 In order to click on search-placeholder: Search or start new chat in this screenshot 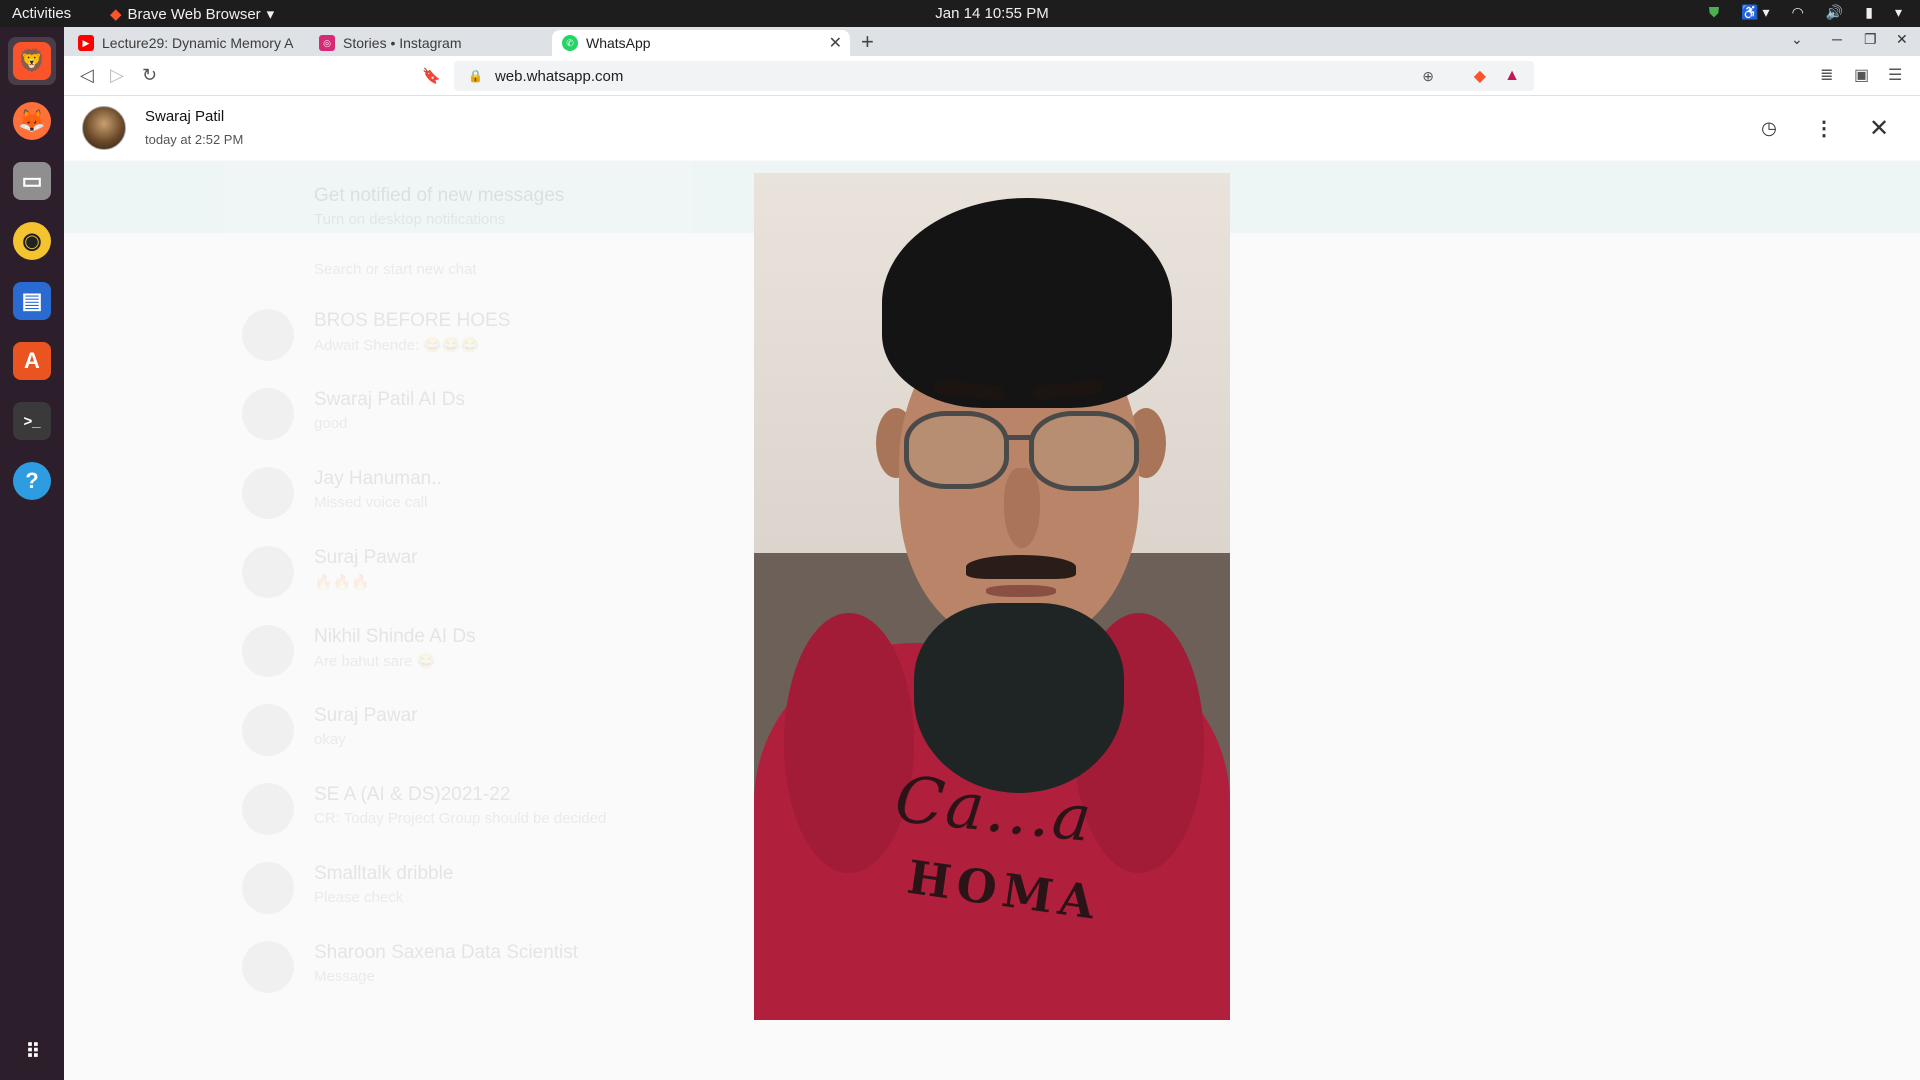, I will do `click(395, 269)`.